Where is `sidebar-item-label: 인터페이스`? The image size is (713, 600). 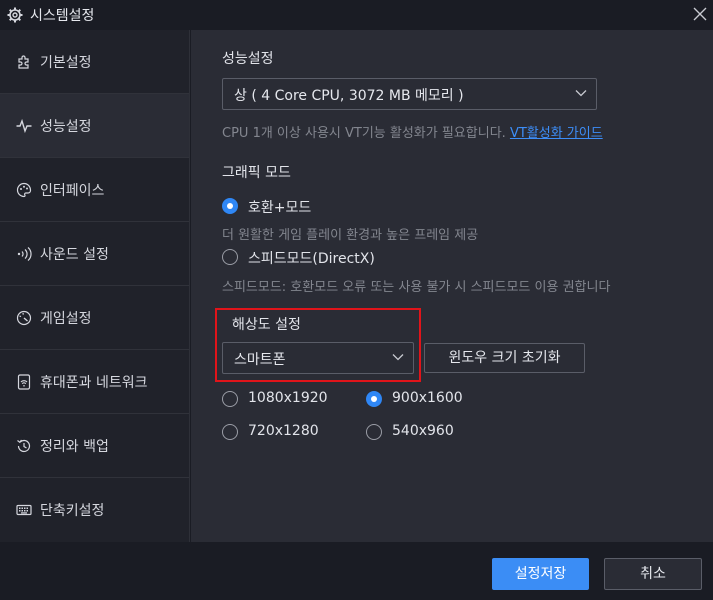 sidebar-item-label: 인터페이스 is located at coordinates (72, 191).